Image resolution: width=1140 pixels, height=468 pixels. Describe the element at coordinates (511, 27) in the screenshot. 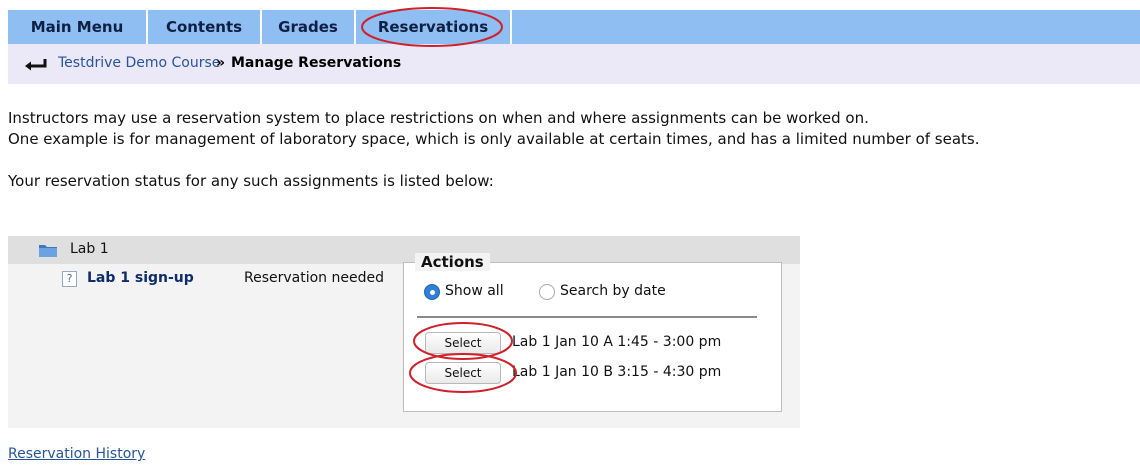

I see `tab-separator` at that location.